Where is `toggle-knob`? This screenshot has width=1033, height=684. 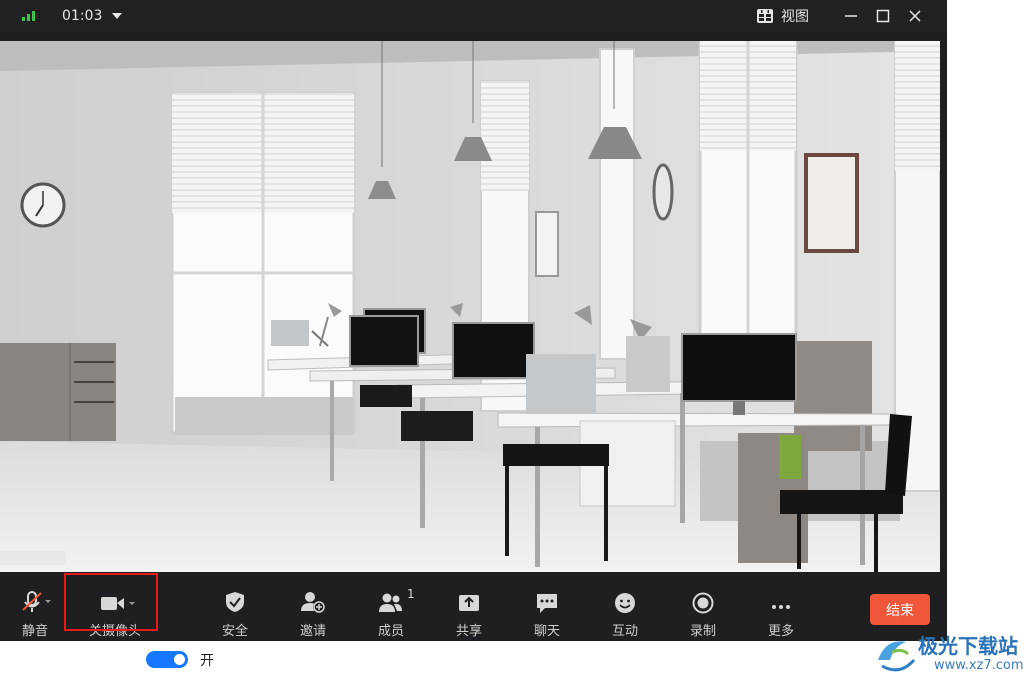
toggle-knob is located at coordinates (179, 659).